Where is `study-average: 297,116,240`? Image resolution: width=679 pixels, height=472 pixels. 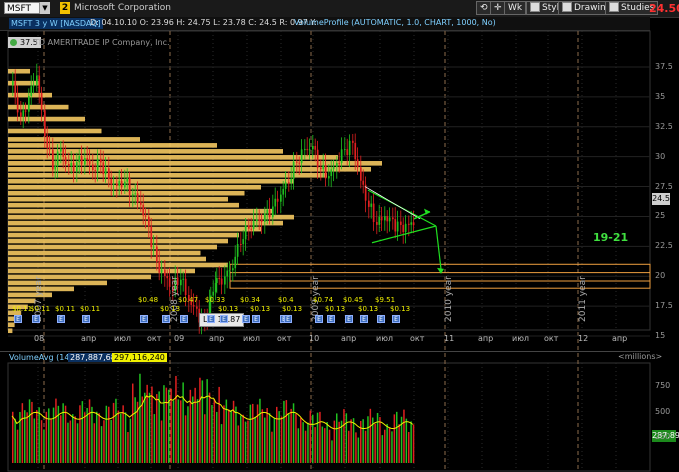
study-average: 297,116,240 is located at coordinates (139, 357).